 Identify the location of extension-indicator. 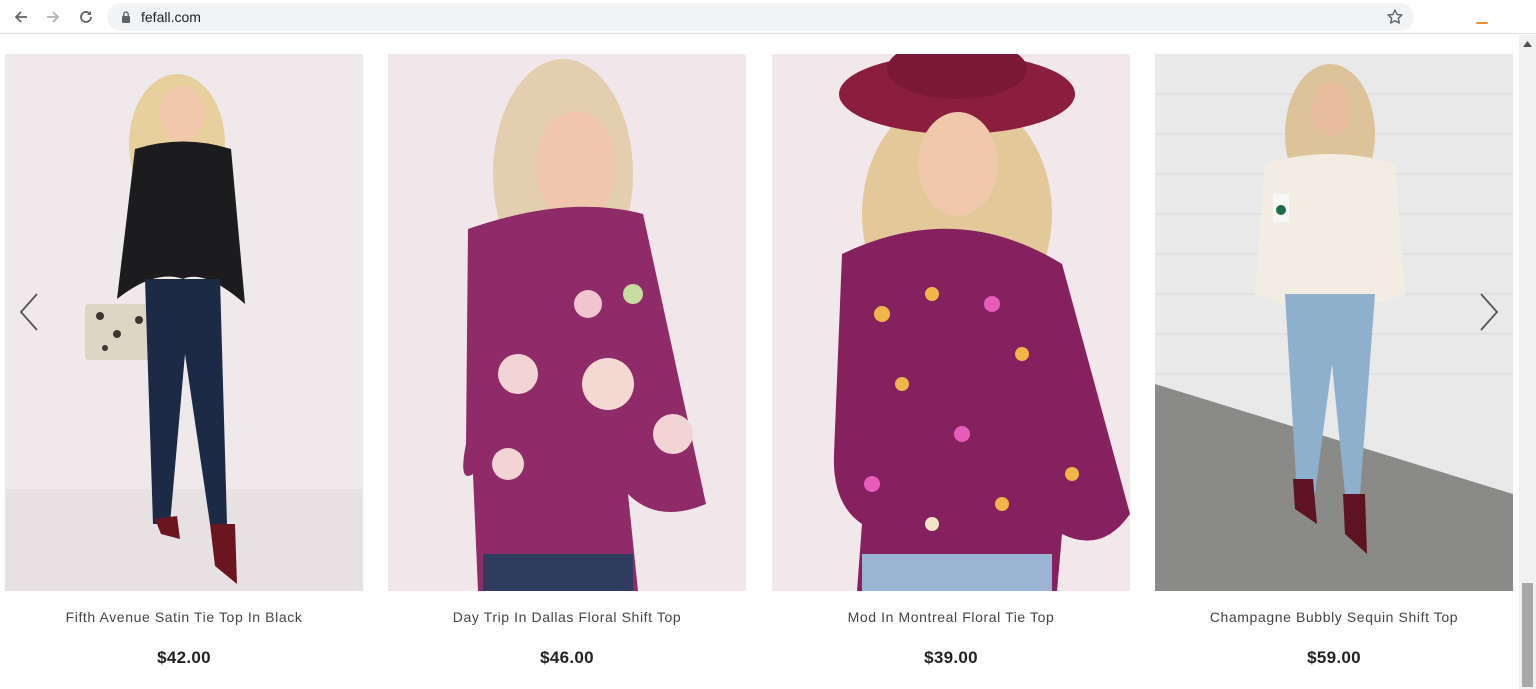
(1482, 24).